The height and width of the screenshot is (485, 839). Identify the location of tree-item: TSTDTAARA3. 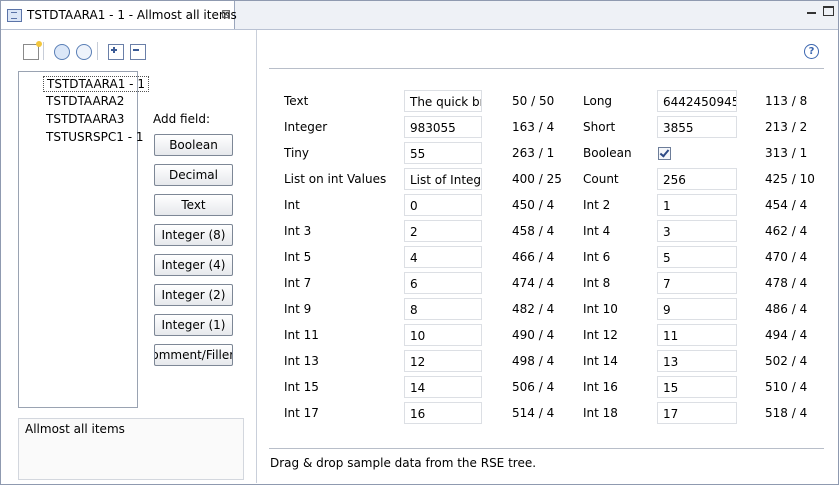
(85, 119).